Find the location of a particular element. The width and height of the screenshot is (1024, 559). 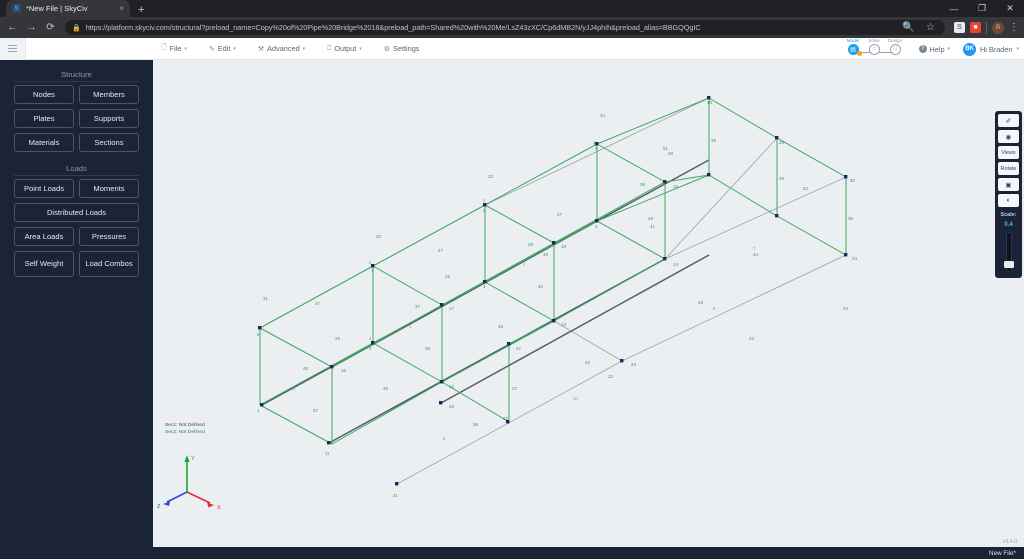

menu-file: 🗋 File ▾ is located at coordinates (174, 48).